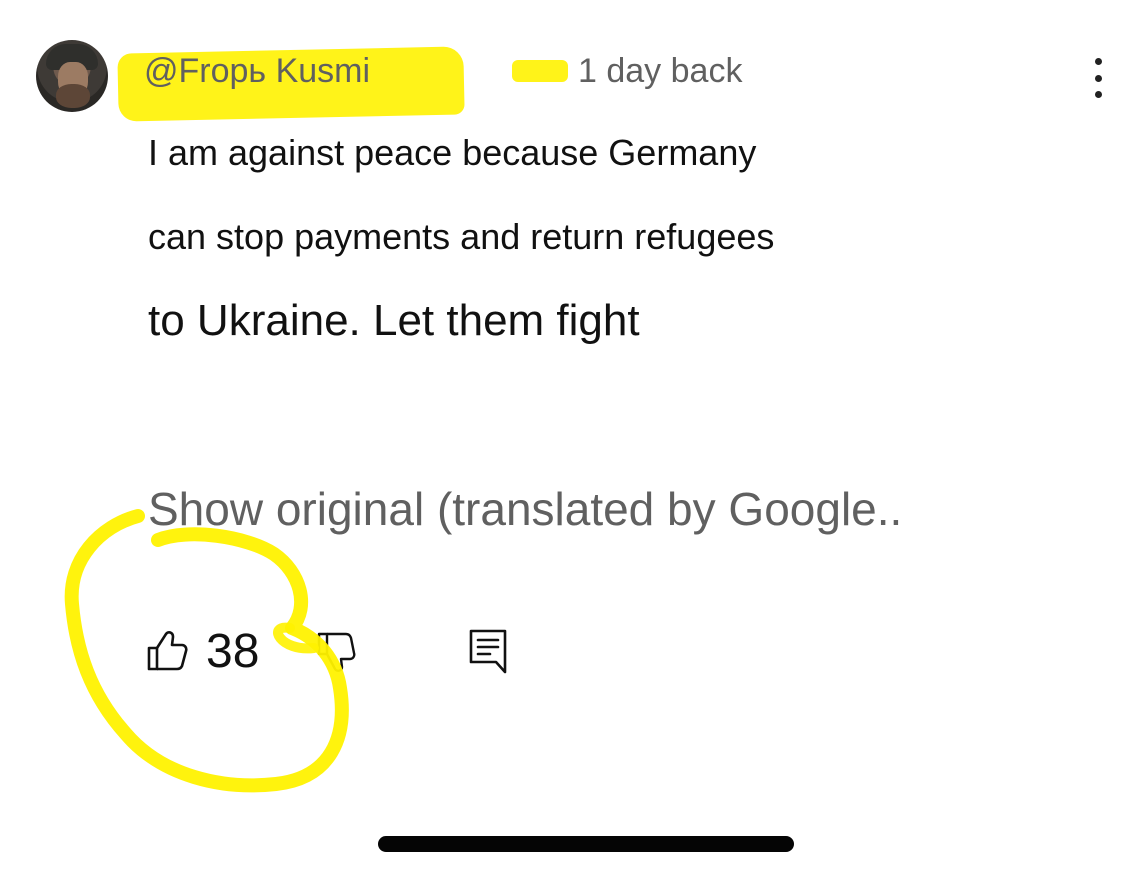 The width and height of the screenshot is (1146, 877). What do you see at coordinates (586, 844) in the screenshot?
I see `home-indicator` at bounding box center [586, 844].